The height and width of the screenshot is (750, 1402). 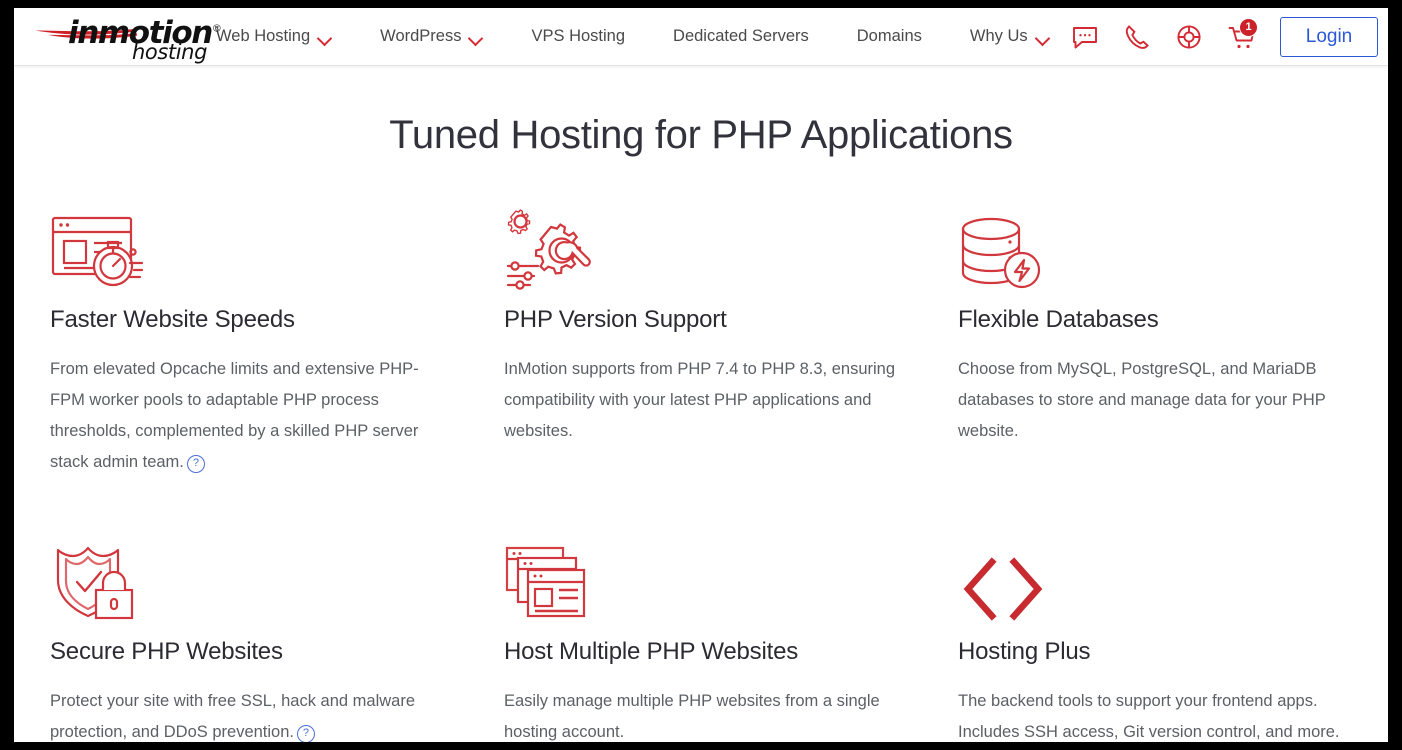 I want to click on feature-card-title: Faster Website Speeds, so click(x=172, y=319).